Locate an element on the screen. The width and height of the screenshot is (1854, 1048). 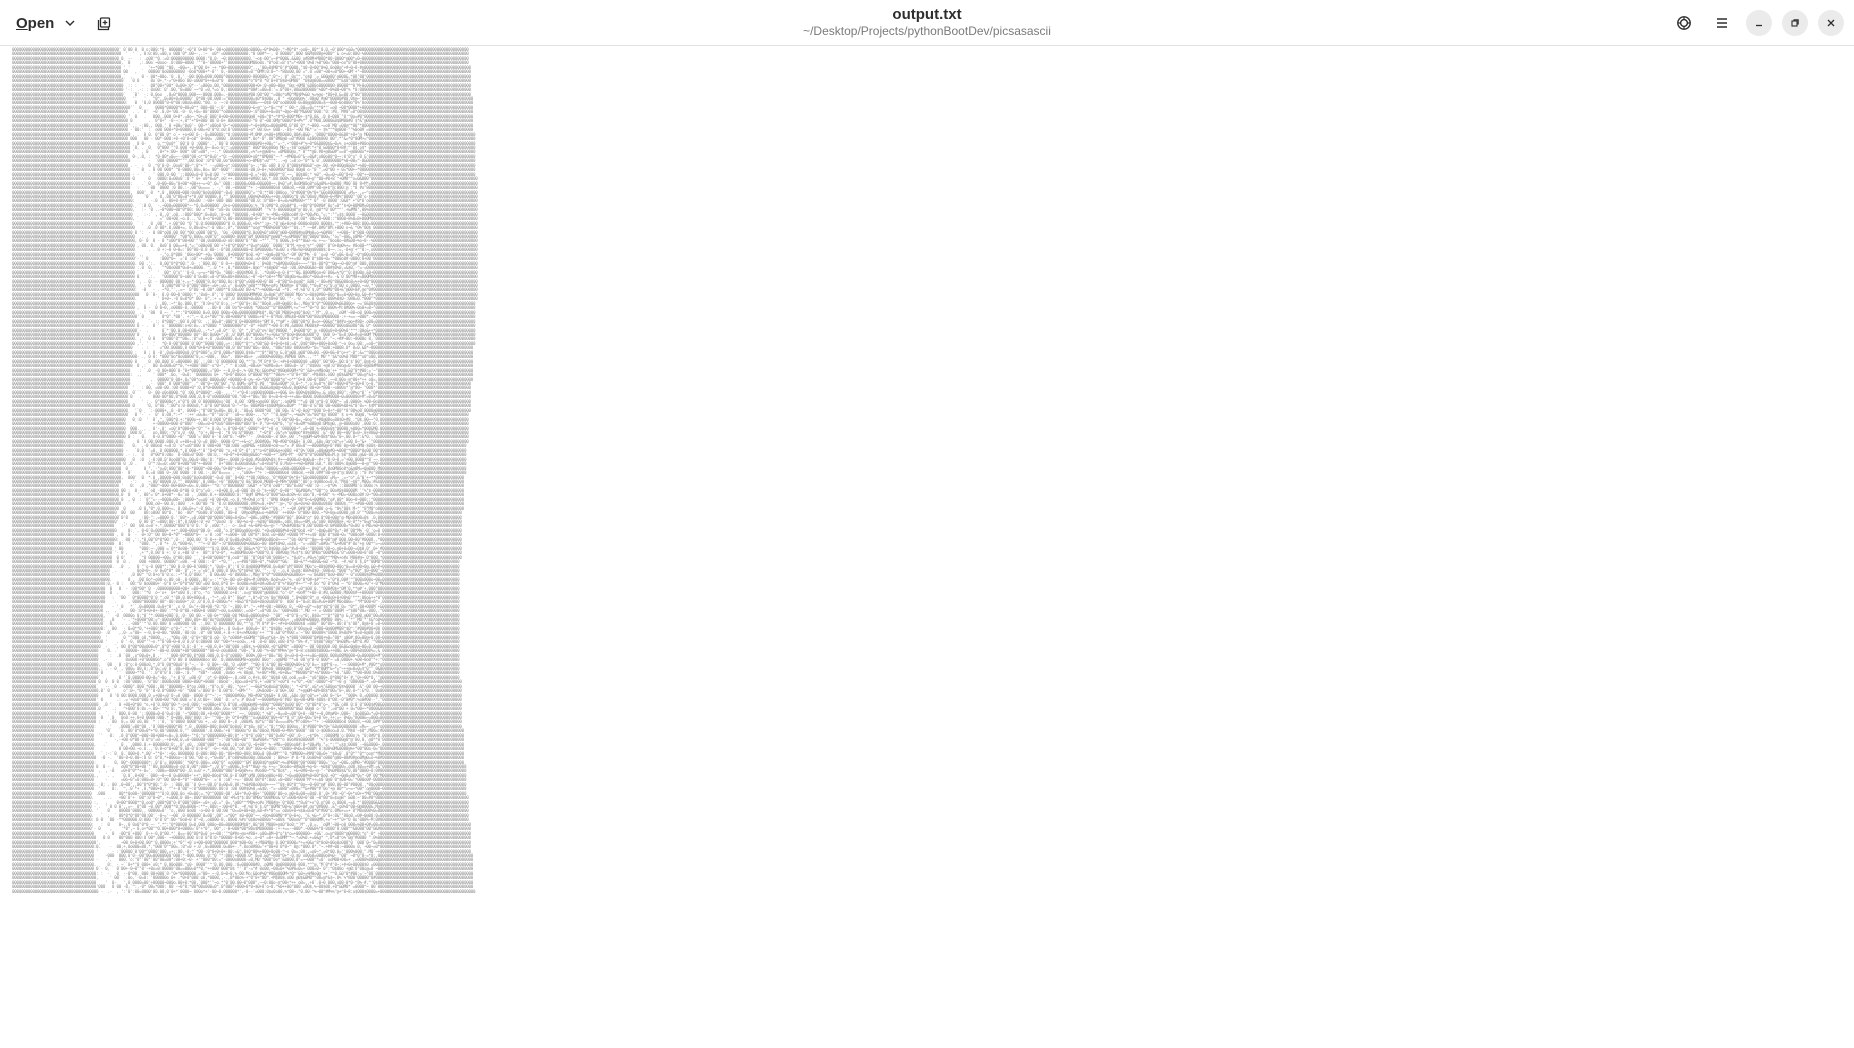
header-right-controls is located at coordinates (1757, 23).